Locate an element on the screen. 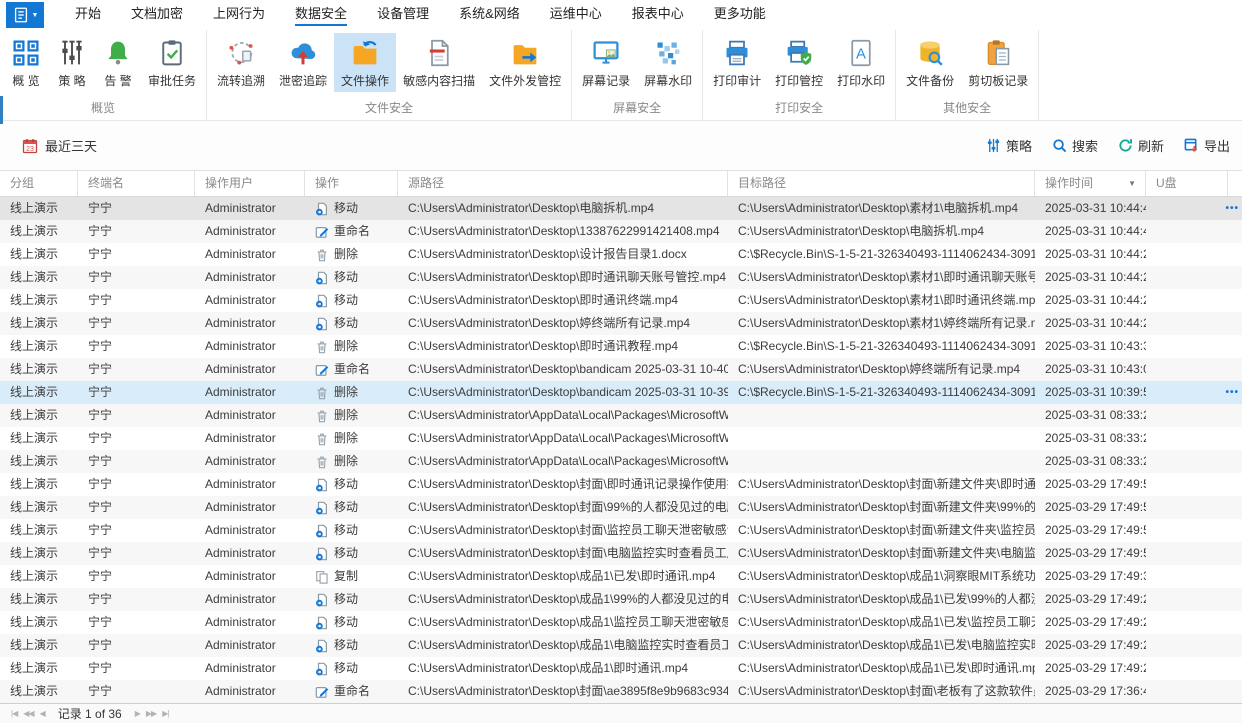 This screenshot has height=723, width=1242. menu-tab-doc-encryption: 文档加密 is located at coordinates (157, 15).